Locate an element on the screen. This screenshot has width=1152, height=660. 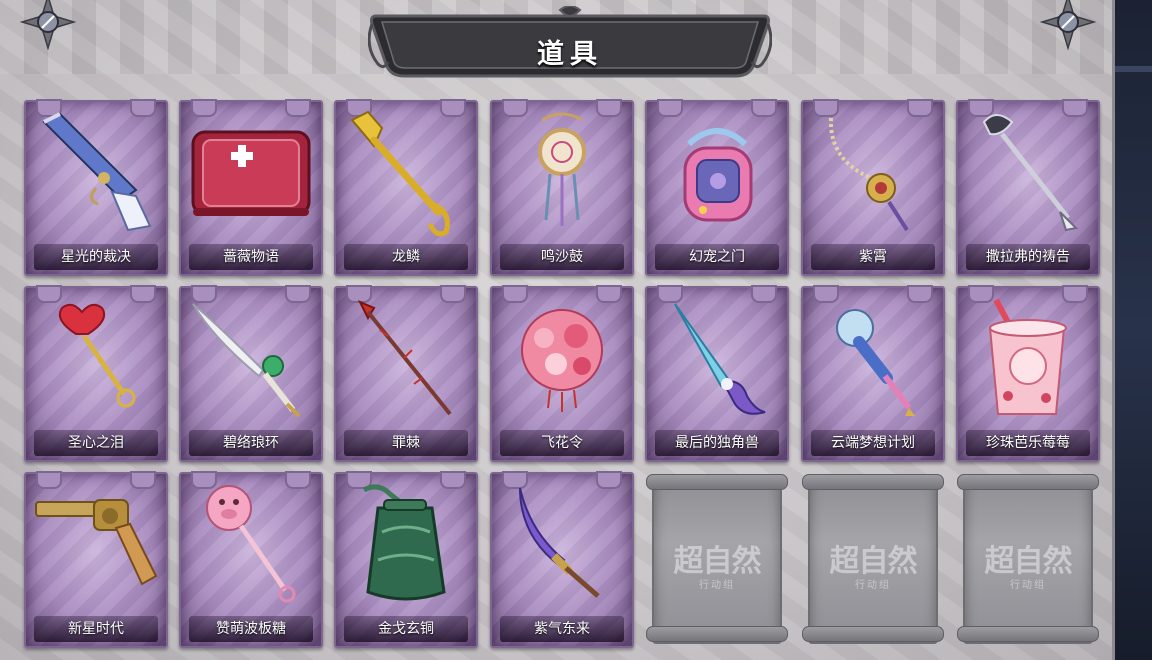
item-label: 赞萌波板糖 is located at coordinates (251, 629).